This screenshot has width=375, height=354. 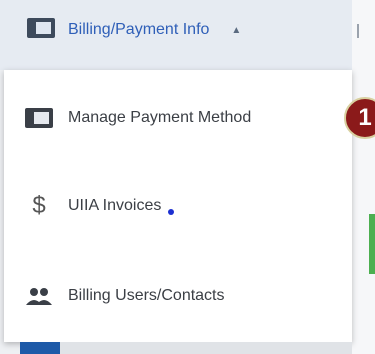 What do you see at coordinates (206, 348) in the screenshot?
I see `bottom-bar` at bounding box center [206, 348].